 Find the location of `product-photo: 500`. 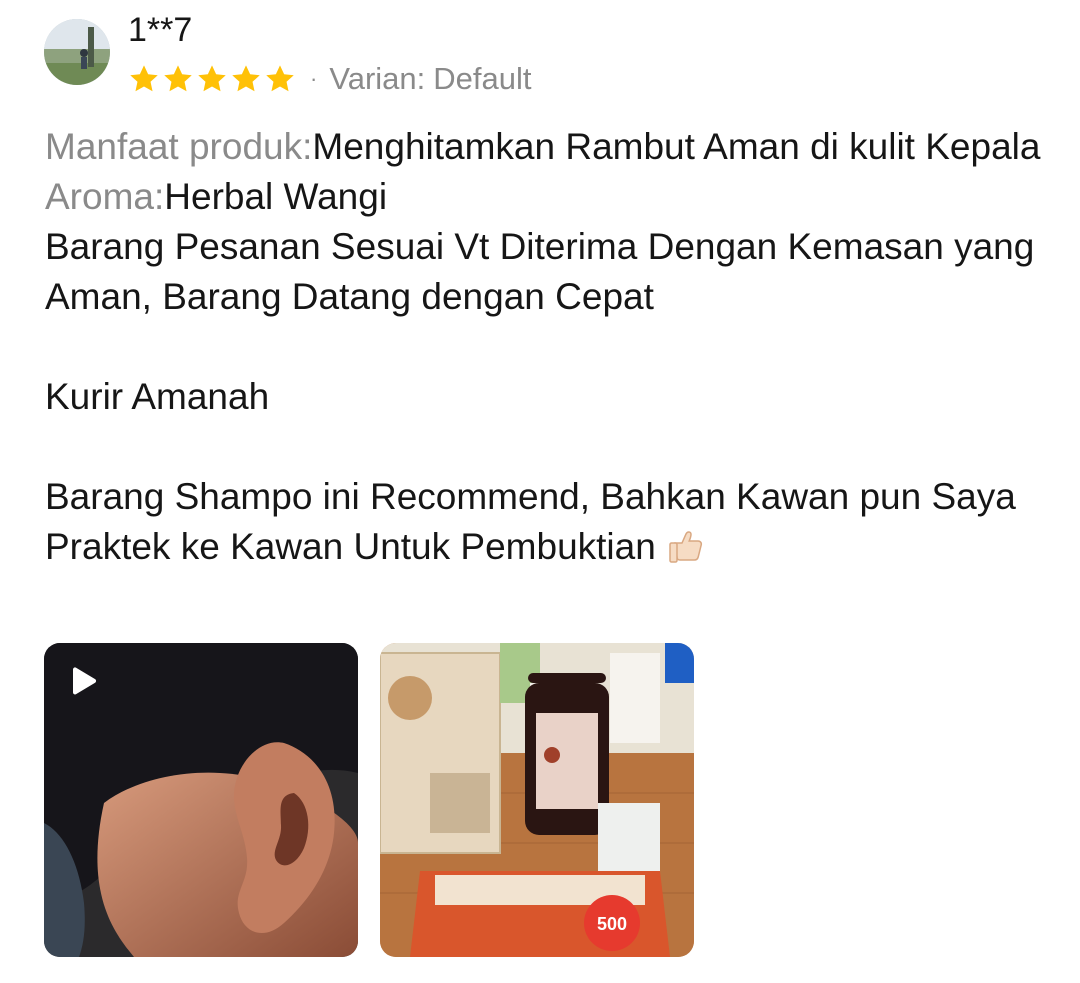

product-photo: 500 is located at coordinates (537, 800).